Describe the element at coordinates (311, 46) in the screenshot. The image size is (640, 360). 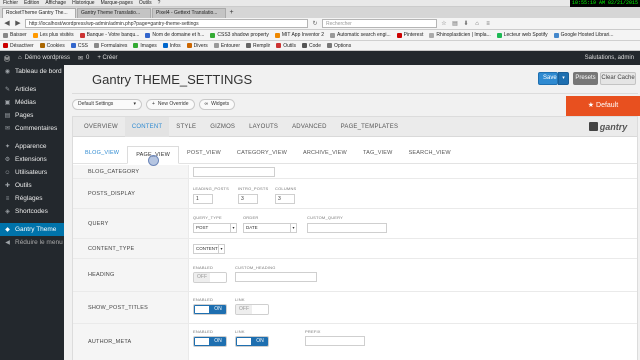
I see `devtool-item: Code` at that location.